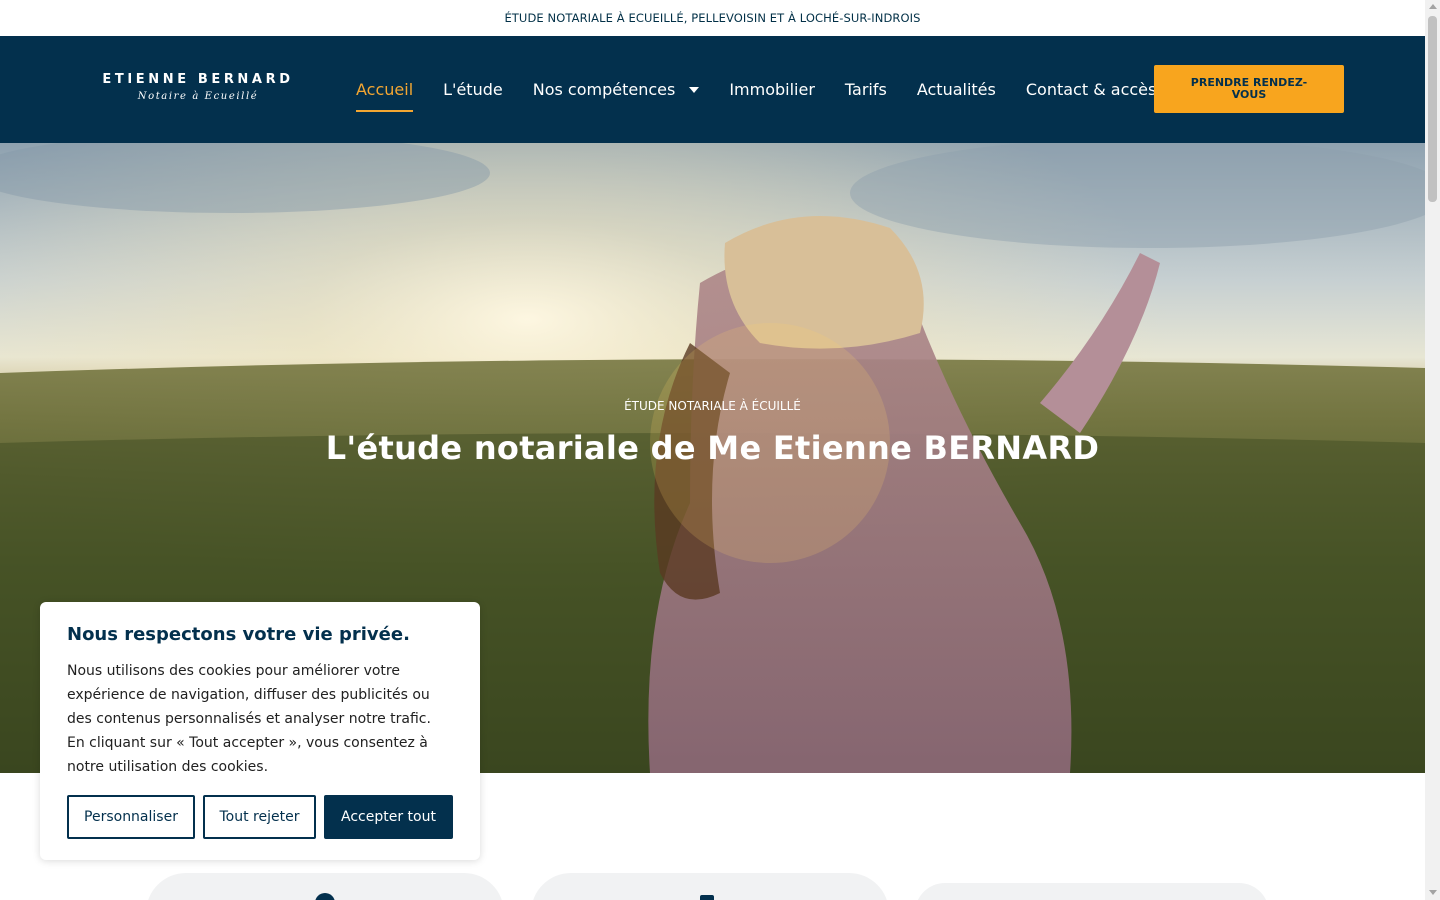 The height and width of the screenshot is (900, 1440). What do you see at coordinates (1433, 892) in the screenshot?
I see `scroll-down-arrow-icon` at bounding box center [1433, 892].